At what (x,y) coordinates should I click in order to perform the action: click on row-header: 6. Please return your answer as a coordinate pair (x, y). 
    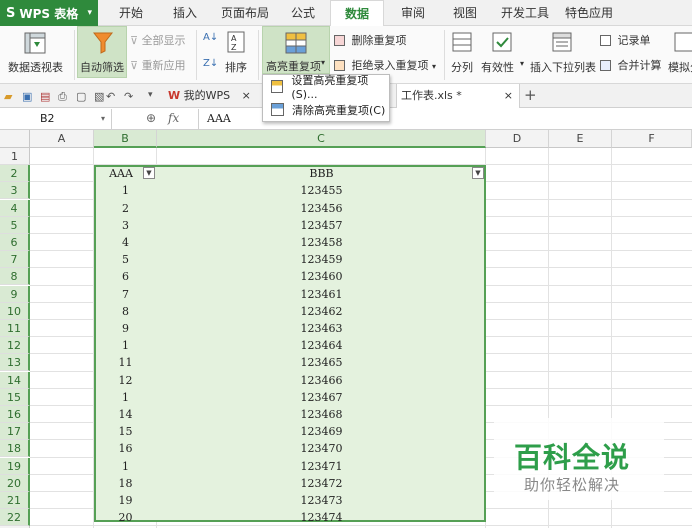
    Looking at the image, I should click on (15, 242).